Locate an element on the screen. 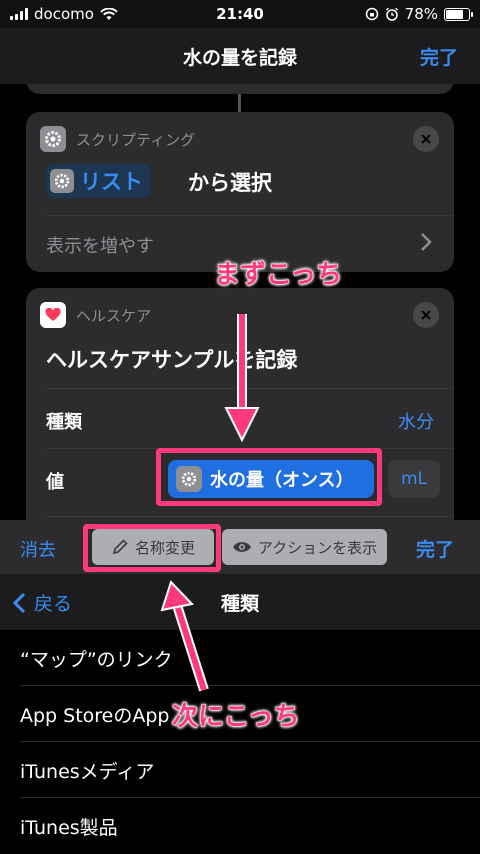  keyboard-toolbar: 消去 名称変更 アクションを表示 完了 is located at coordinates (240, 547).